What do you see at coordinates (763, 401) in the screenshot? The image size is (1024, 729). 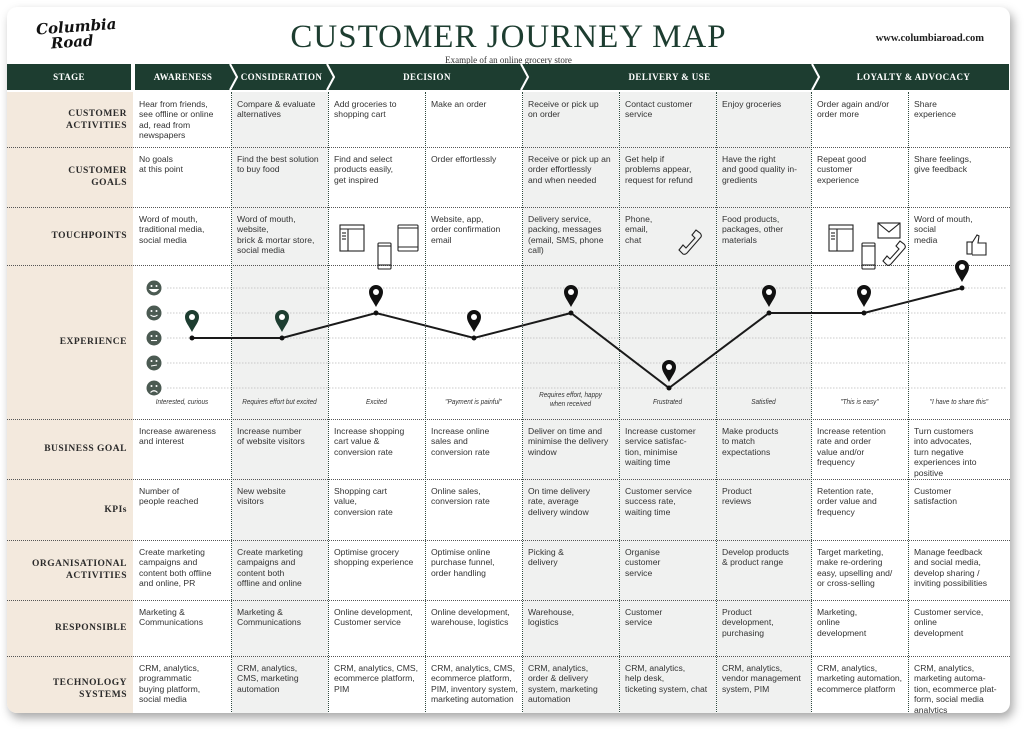 I see `experience-label: Satisfied` at bounding box center [763, 401].